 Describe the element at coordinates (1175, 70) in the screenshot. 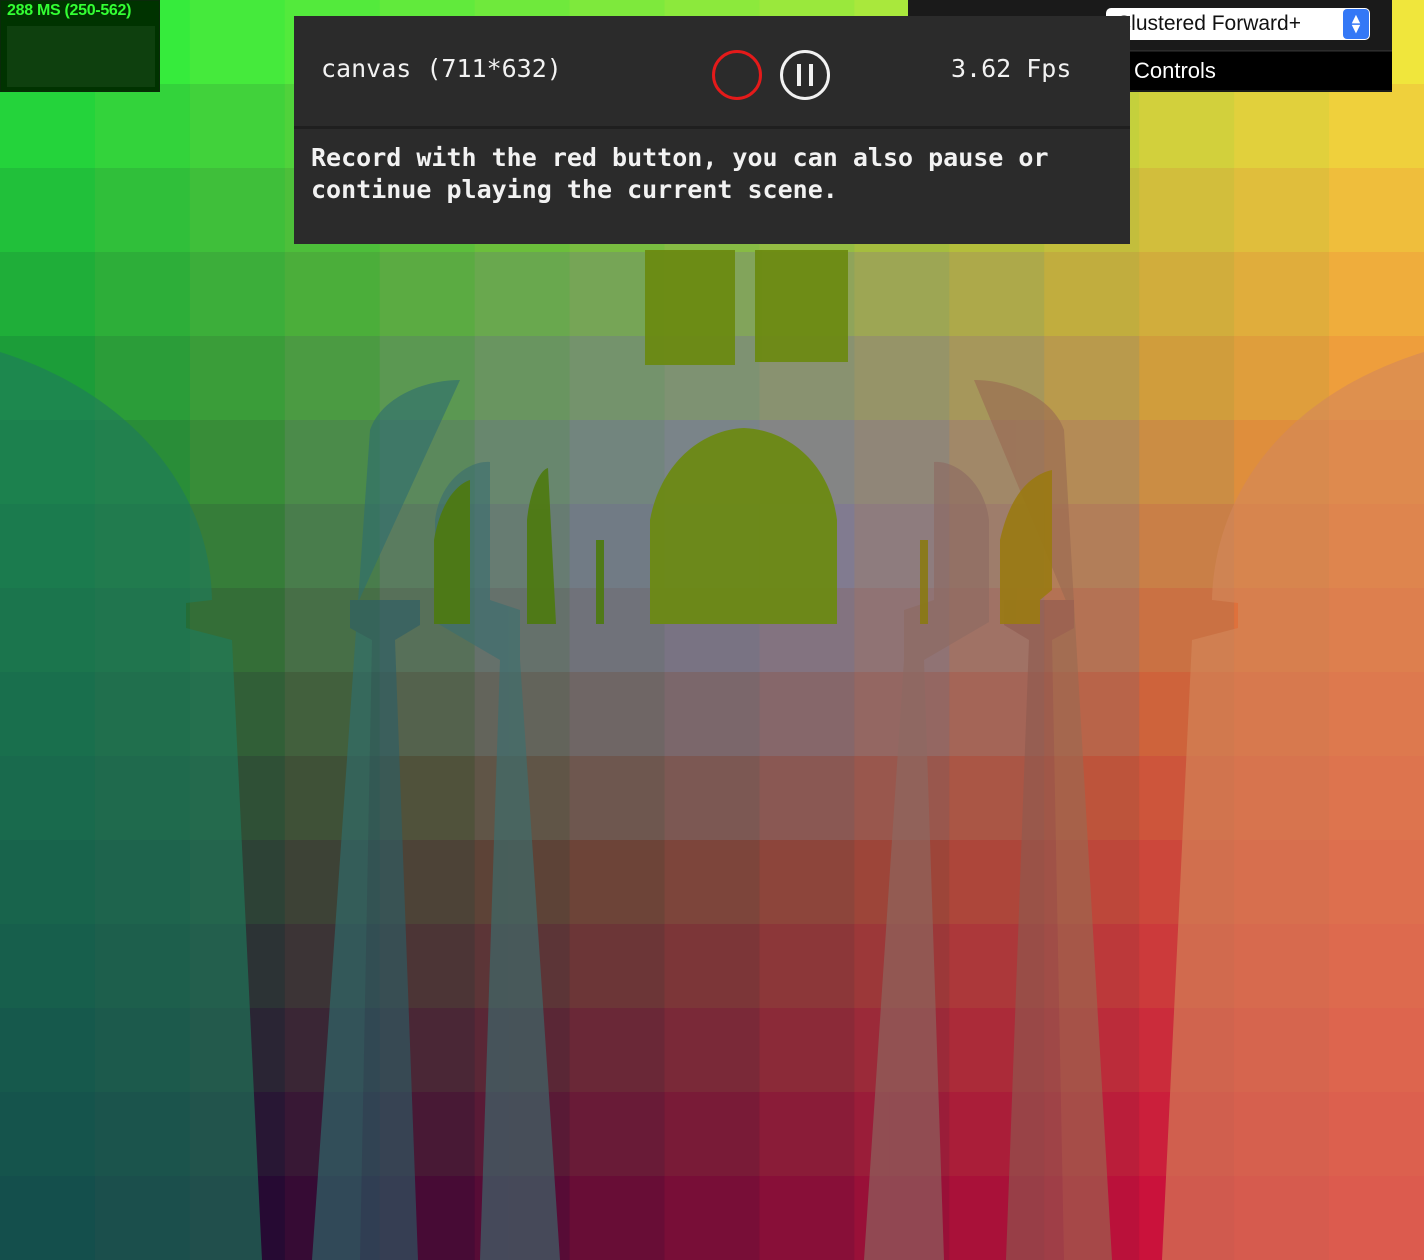

I see `controls-label: Controls` at that location.